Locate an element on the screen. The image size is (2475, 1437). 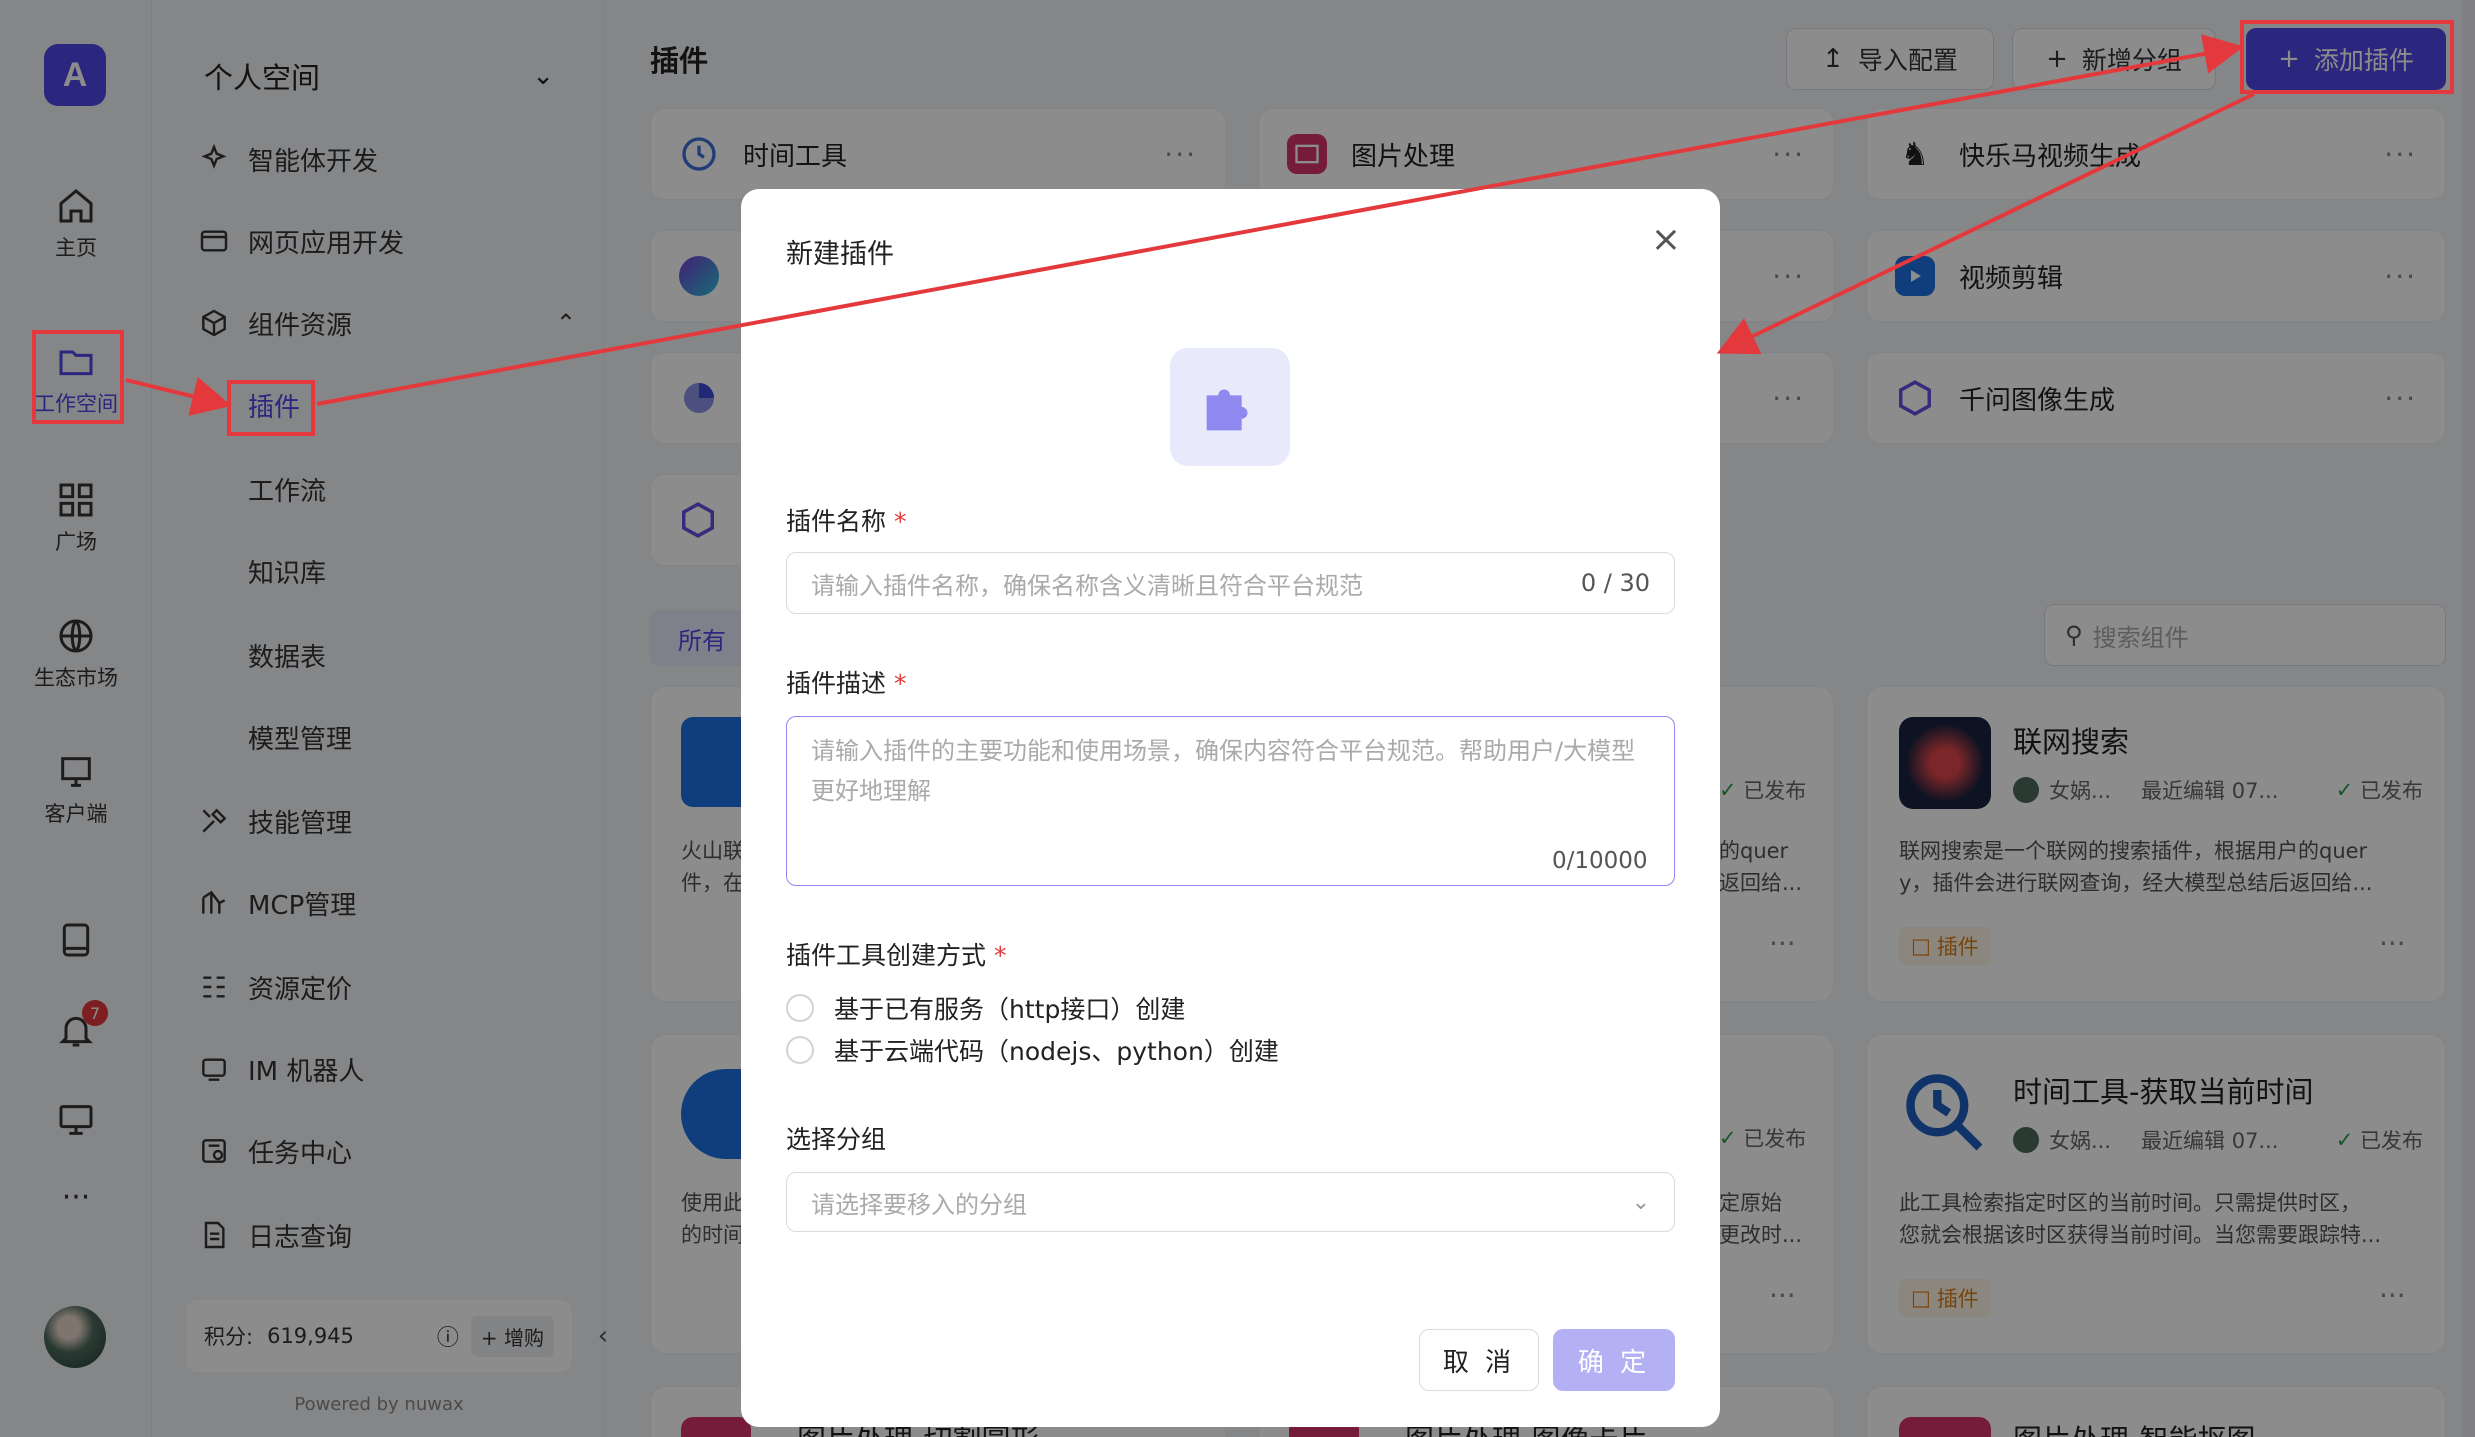
group-field-label: 选择分组 is located at coordinates (836, 1139).